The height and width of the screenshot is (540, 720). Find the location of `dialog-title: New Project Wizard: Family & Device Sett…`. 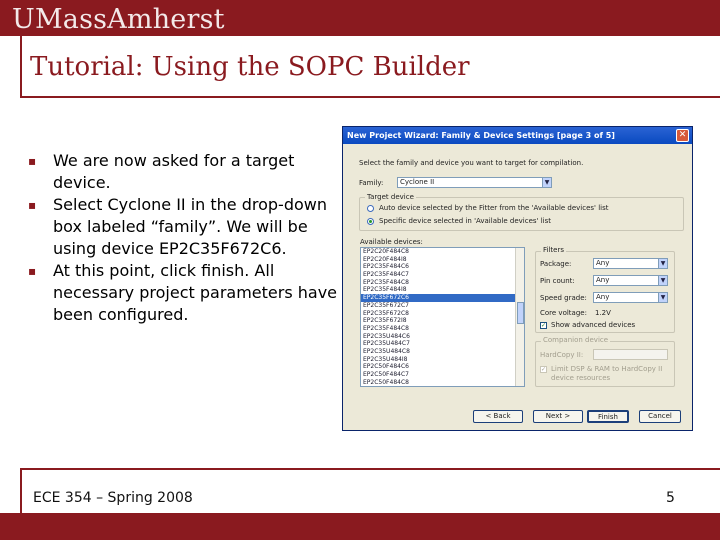

dialog-title: New Project Wizard: Family & Device Sett… is located at coordinates (481, 135).